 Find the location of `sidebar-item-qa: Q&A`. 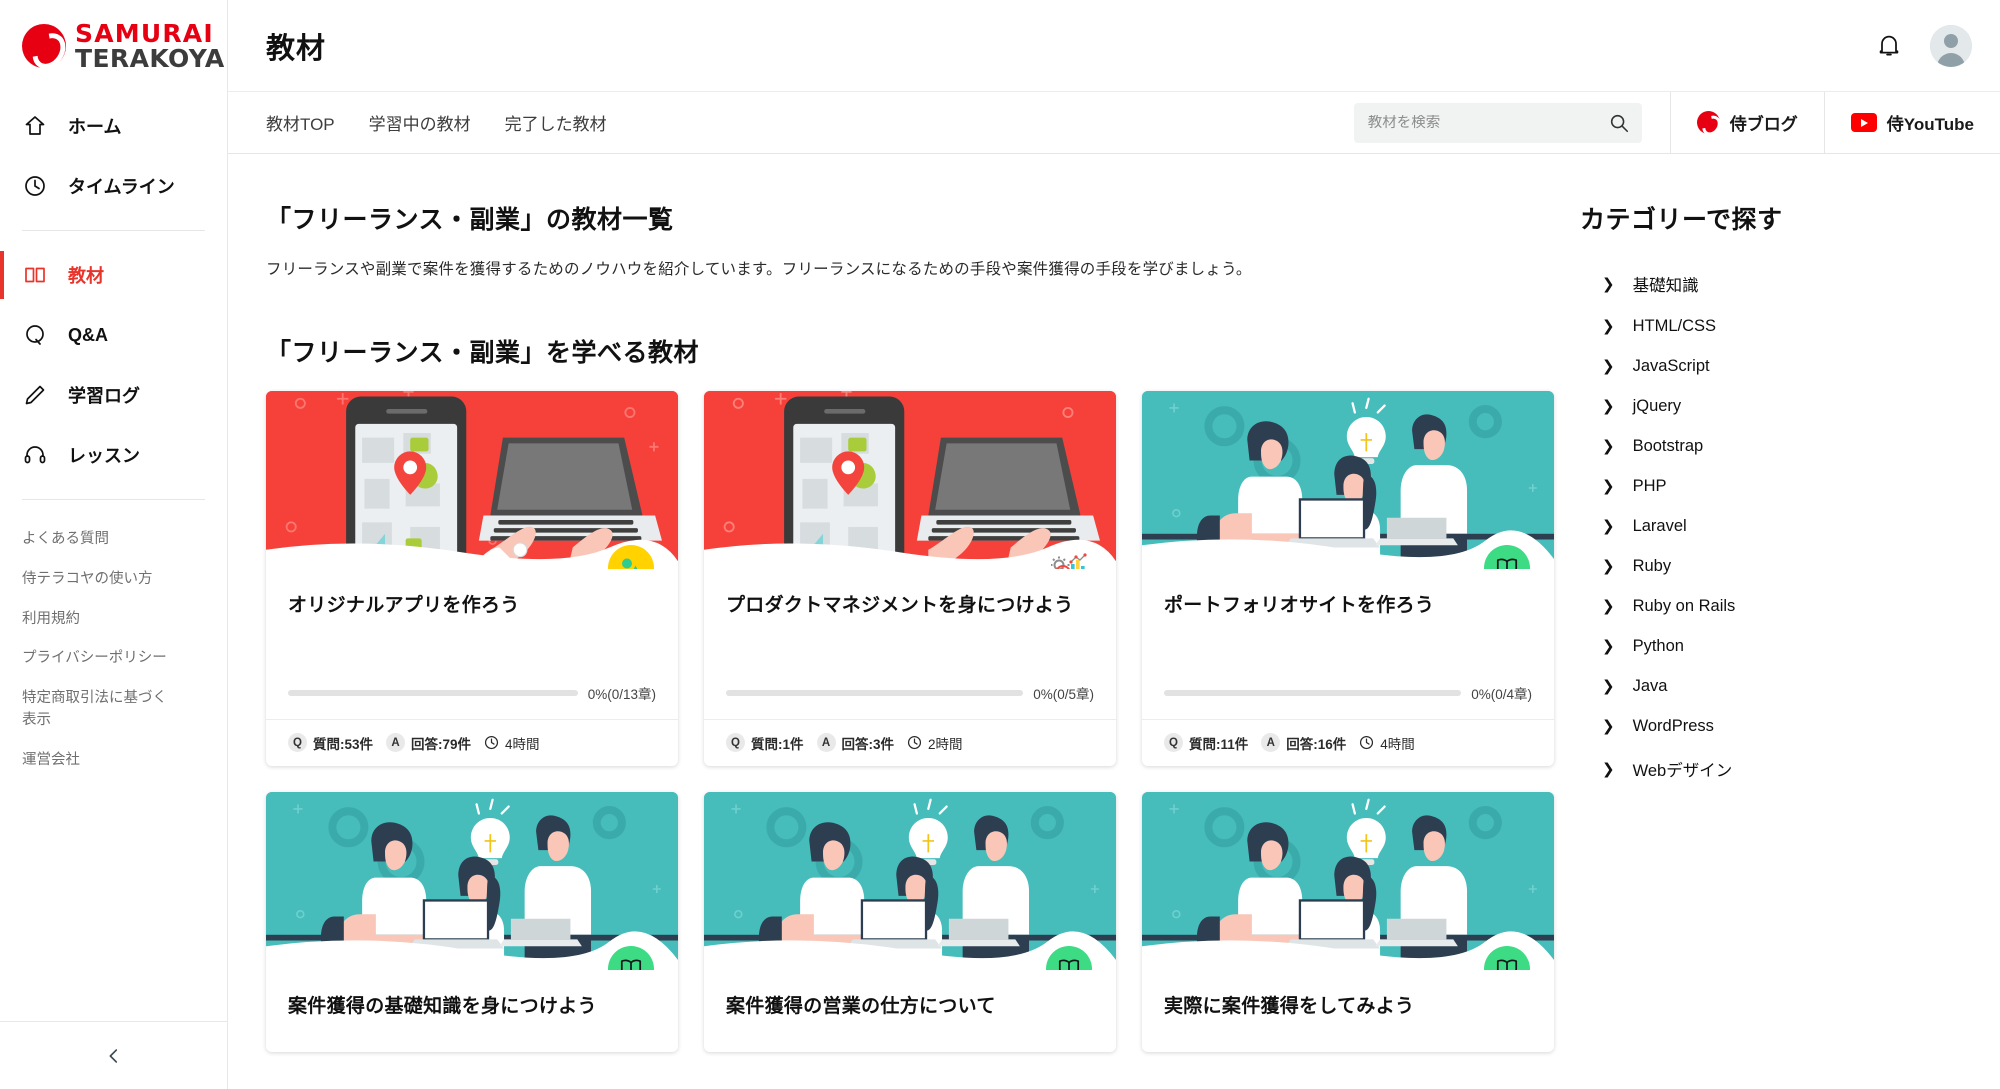

sidebar-item-qa: Q&A is located at coordinates (113, 335).